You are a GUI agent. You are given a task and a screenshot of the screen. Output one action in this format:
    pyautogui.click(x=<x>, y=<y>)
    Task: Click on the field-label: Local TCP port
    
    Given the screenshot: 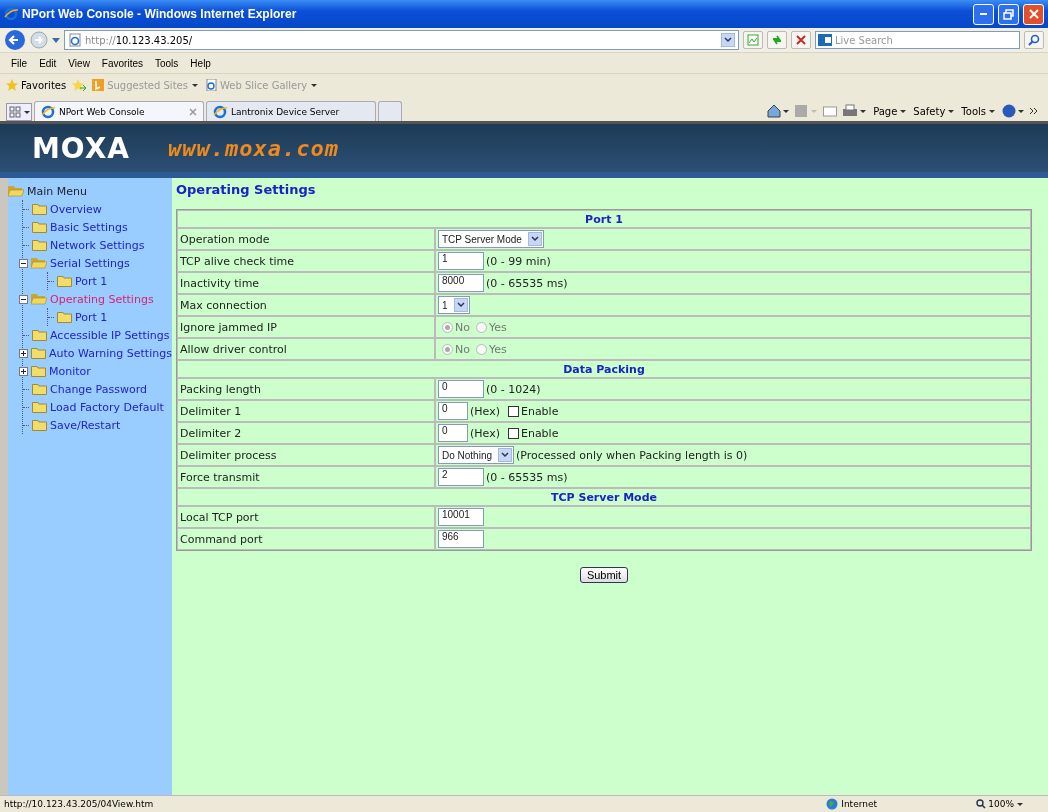 What is the action you would take?
    pyautogui.click(x=306, y=517)
    